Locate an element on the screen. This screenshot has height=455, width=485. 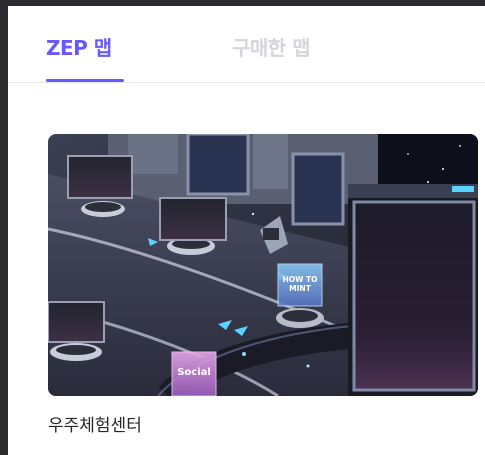
tab-purchased-maps: 구매한 맵 is located at coordinates (271, 46).